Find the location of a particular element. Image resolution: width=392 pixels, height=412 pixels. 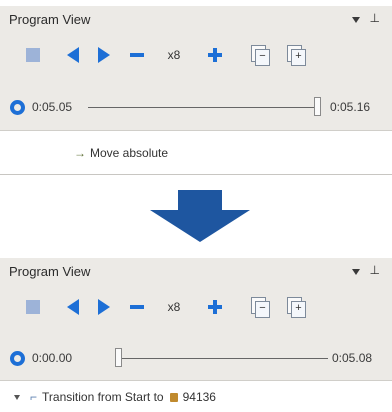

move-arrow-icon: → is located at coordinates (80, 153).